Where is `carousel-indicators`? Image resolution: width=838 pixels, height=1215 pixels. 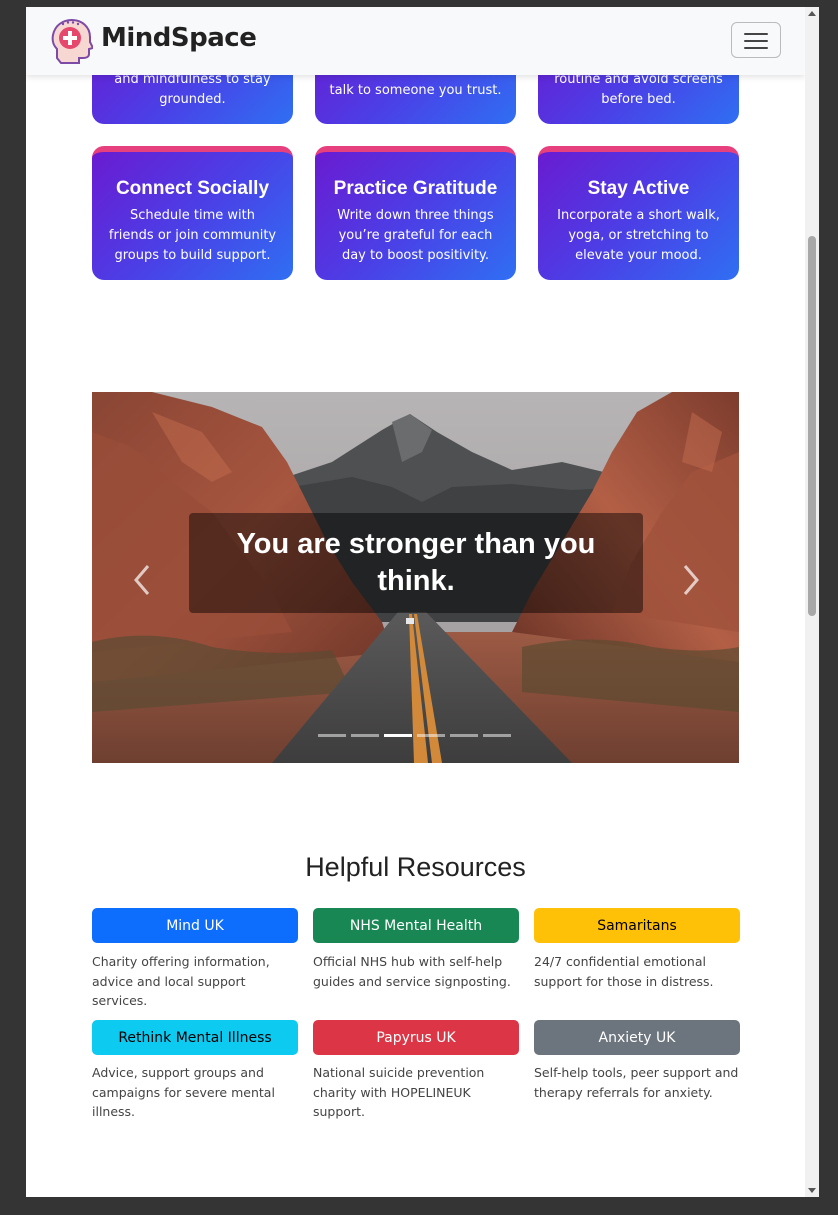 carousel-indicators is located at coordinates (414, 735).